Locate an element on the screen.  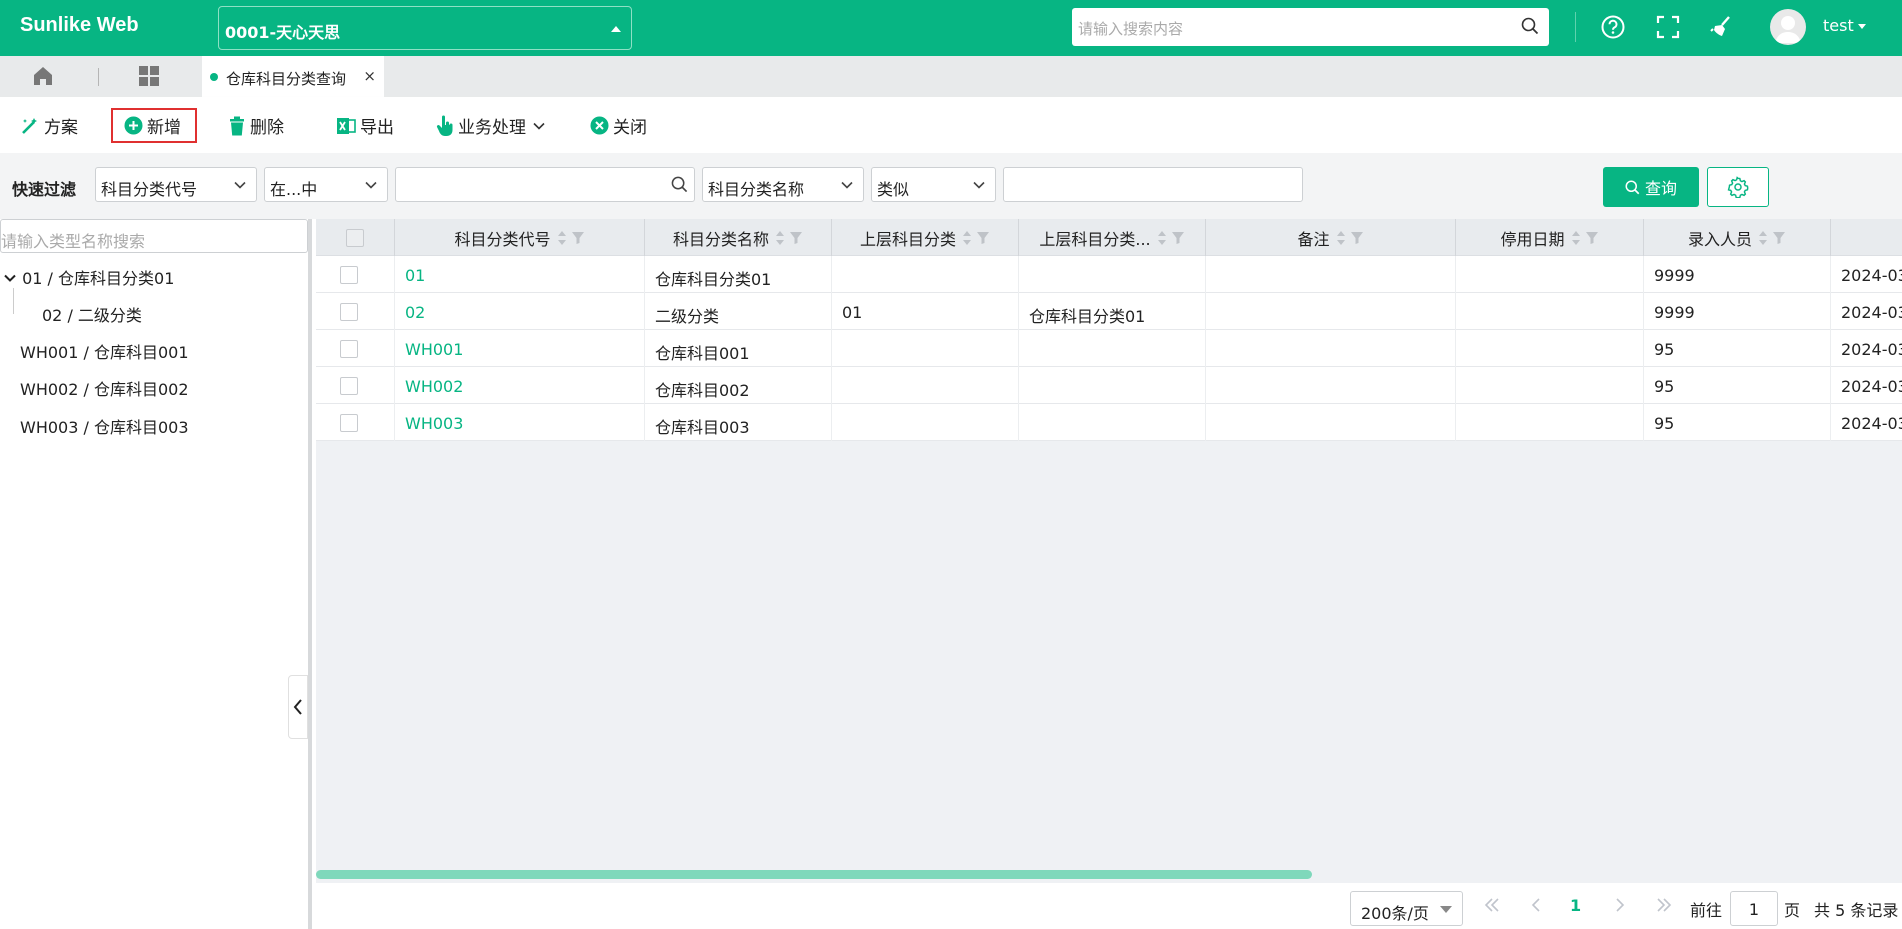
select-all-checkbox is located at coordinates (355, 237).